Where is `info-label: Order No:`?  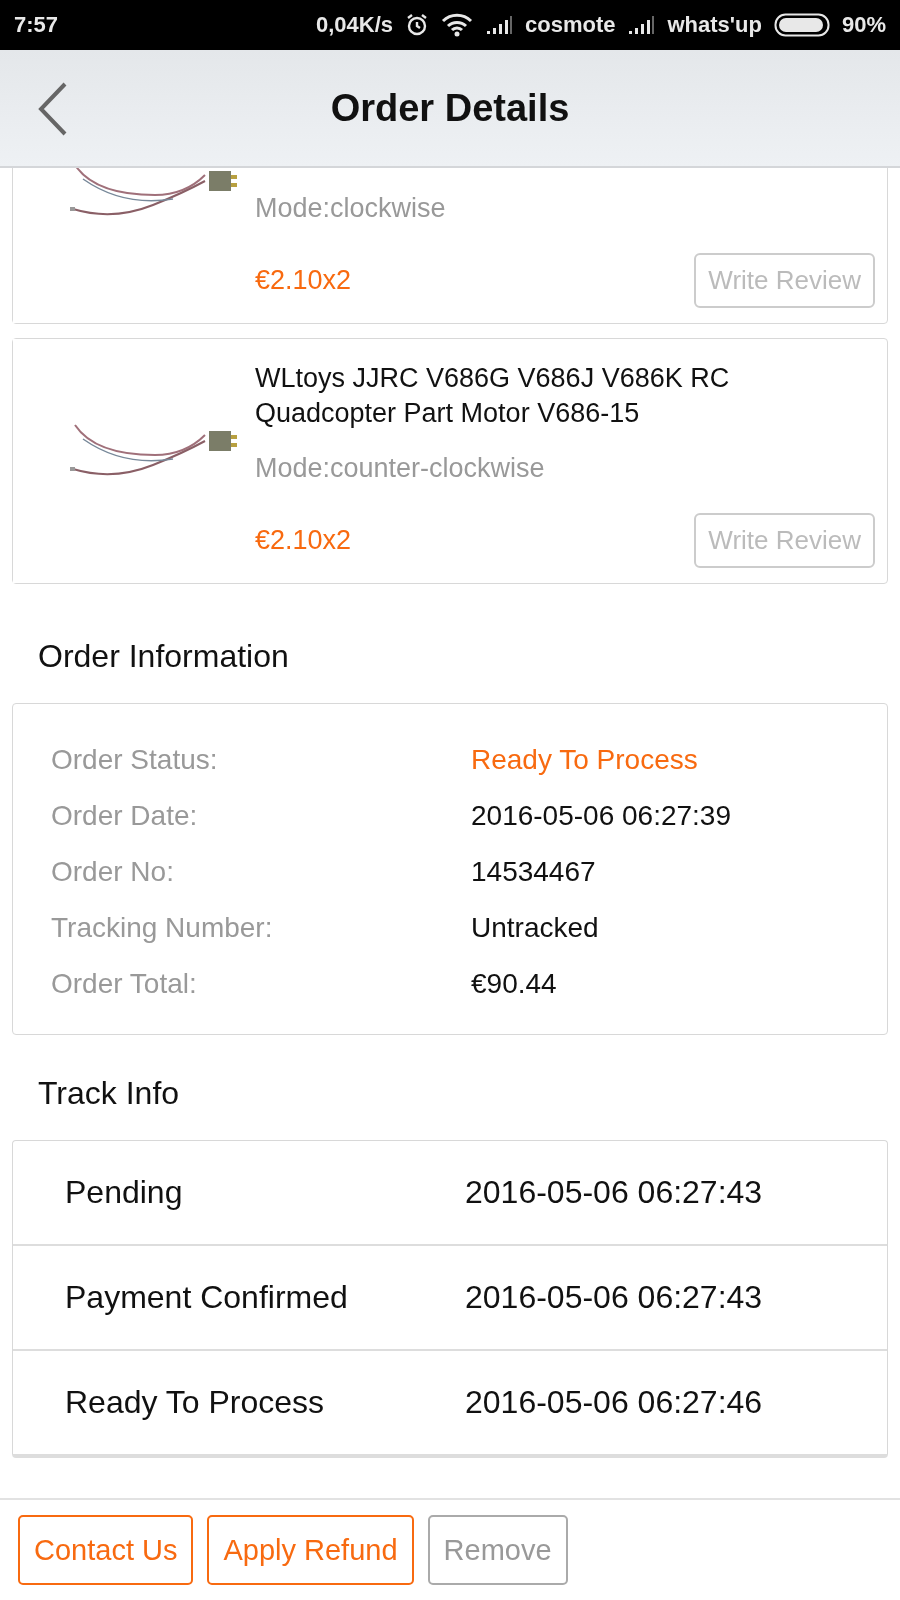 info-label: Order No: is located at coordinates (113, 872).